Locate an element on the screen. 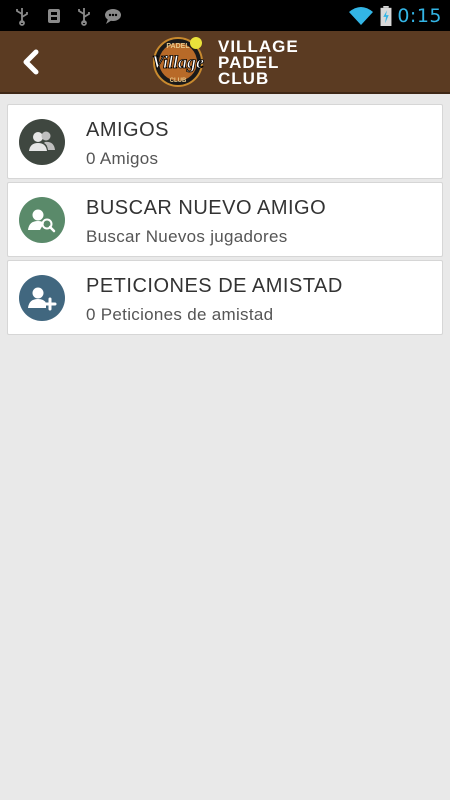 The image size is (450, 800). logo-script-text: Village is located at coordinates (178, 62).